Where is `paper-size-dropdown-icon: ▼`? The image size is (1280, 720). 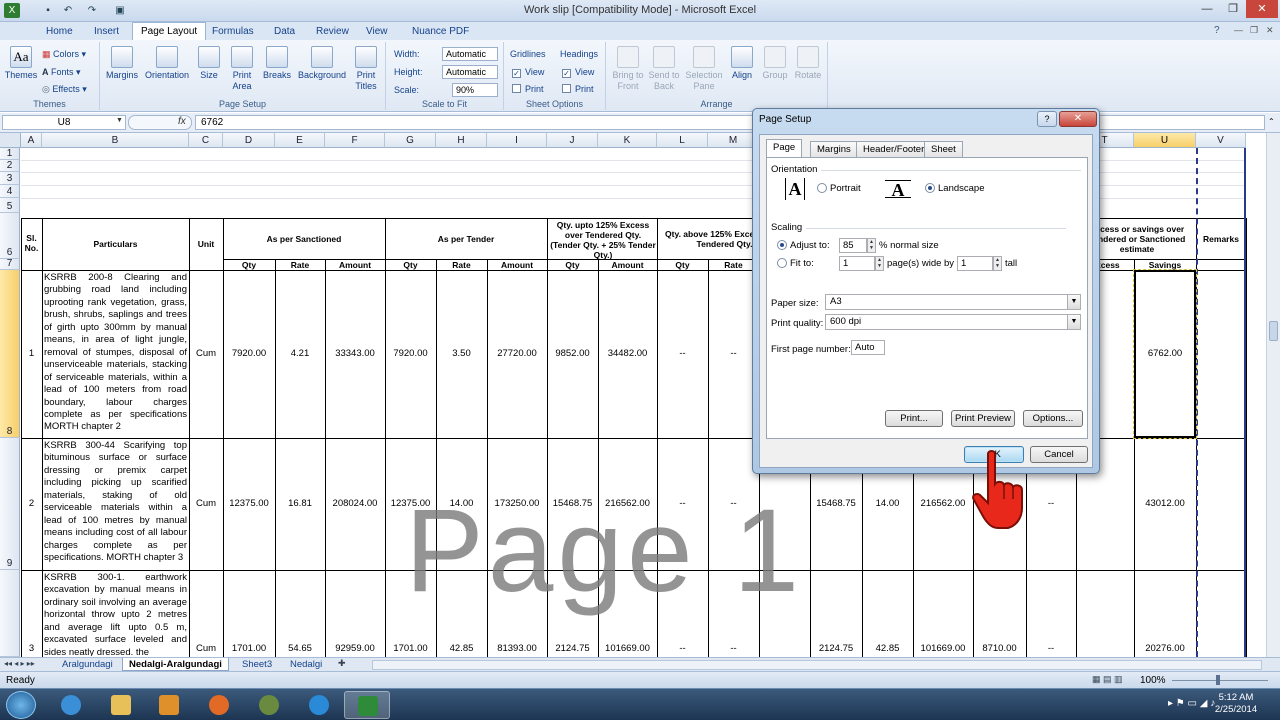
paper-size-dropdown-icon: ▼ is located at coordinates (1073, 302).